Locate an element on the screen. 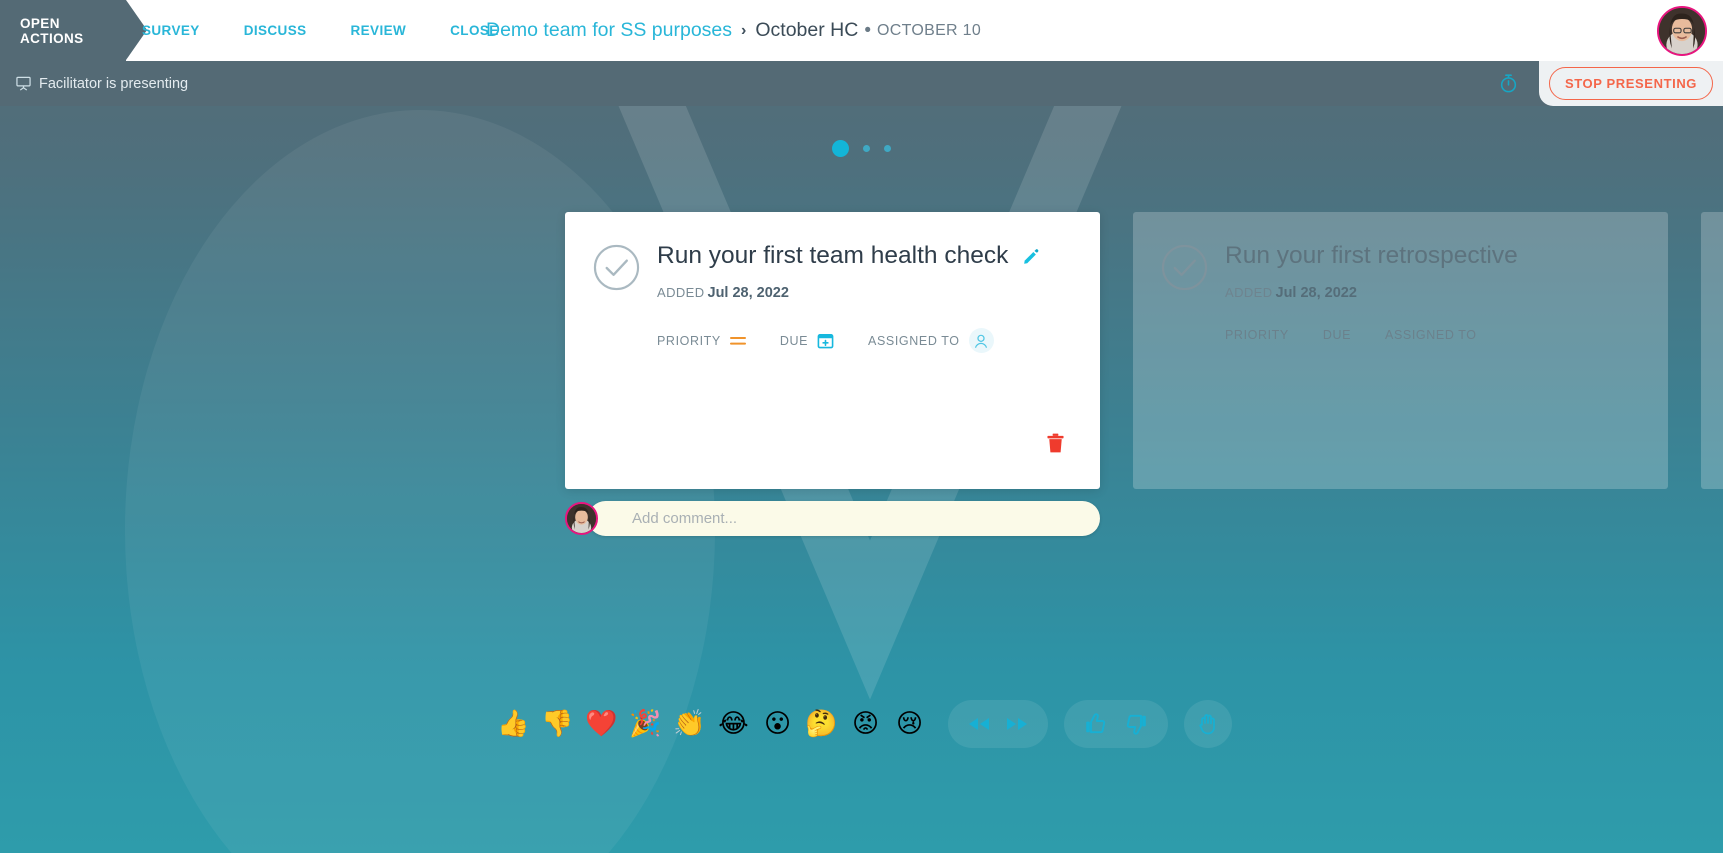  rewind-button is located at coordinates (979, 724).